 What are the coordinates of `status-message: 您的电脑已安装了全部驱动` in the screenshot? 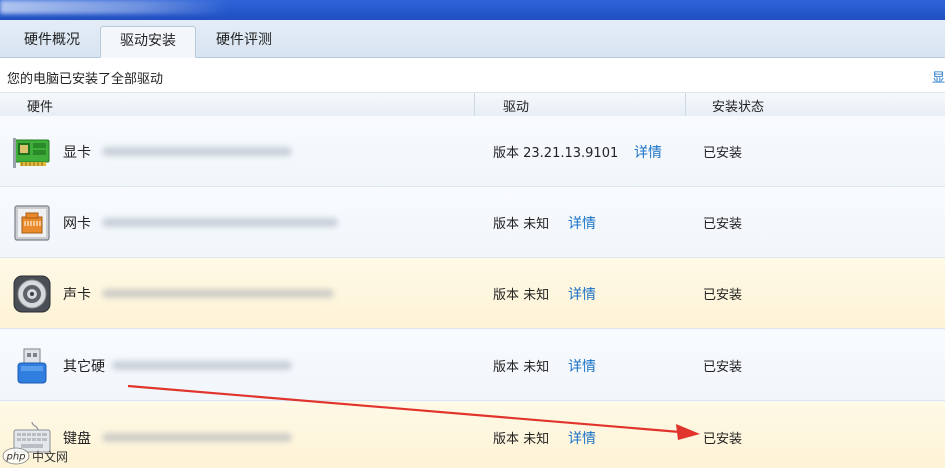 It's located at (85, 79).